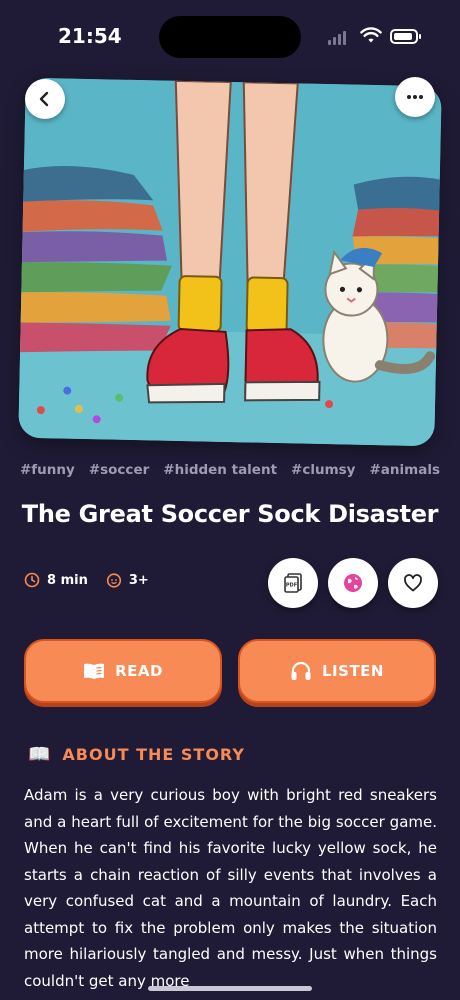  I want to click on favorite-button, so click(413, 583).